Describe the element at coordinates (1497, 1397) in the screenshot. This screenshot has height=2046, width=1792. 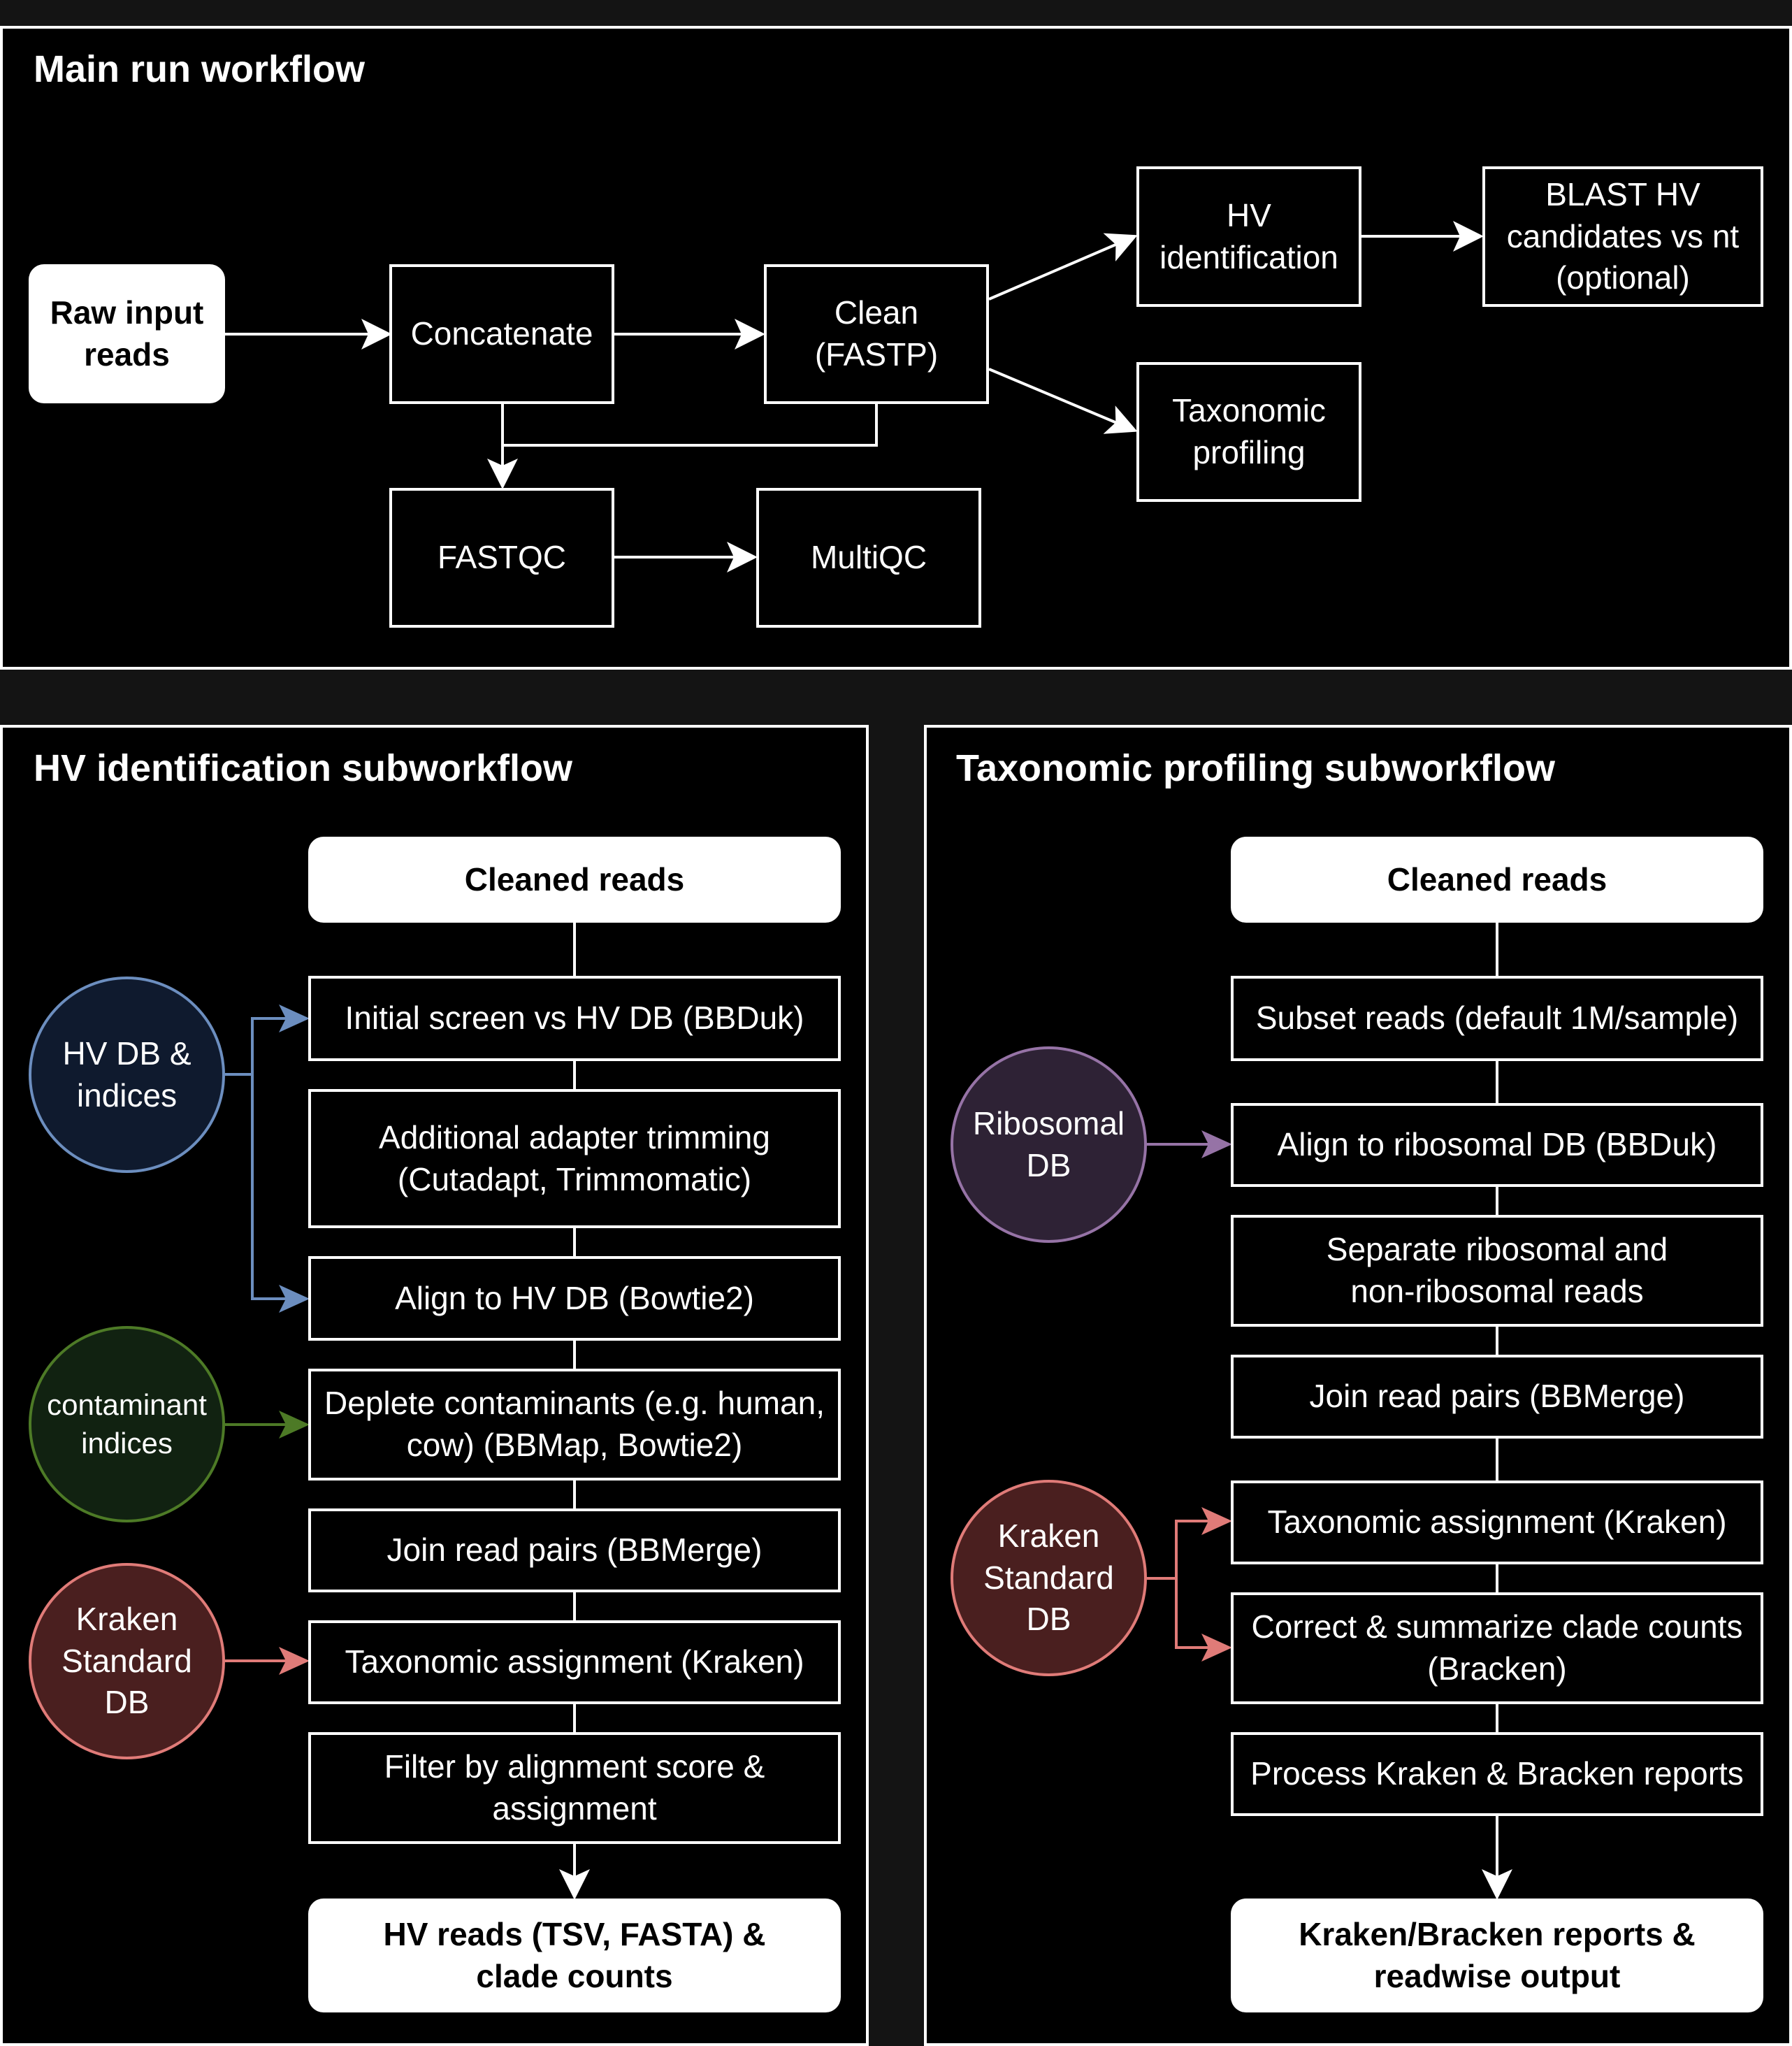
I see `tax-step: Join read pairs (BBMerge)` at that location.